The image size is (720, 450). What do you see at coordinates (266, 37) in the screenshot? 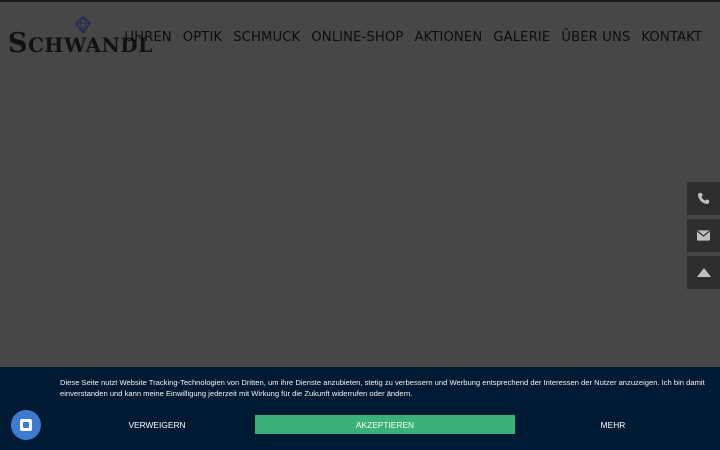
I see `nav-item-schmuck: SCHMUCK` at bounding box center [266, 37].